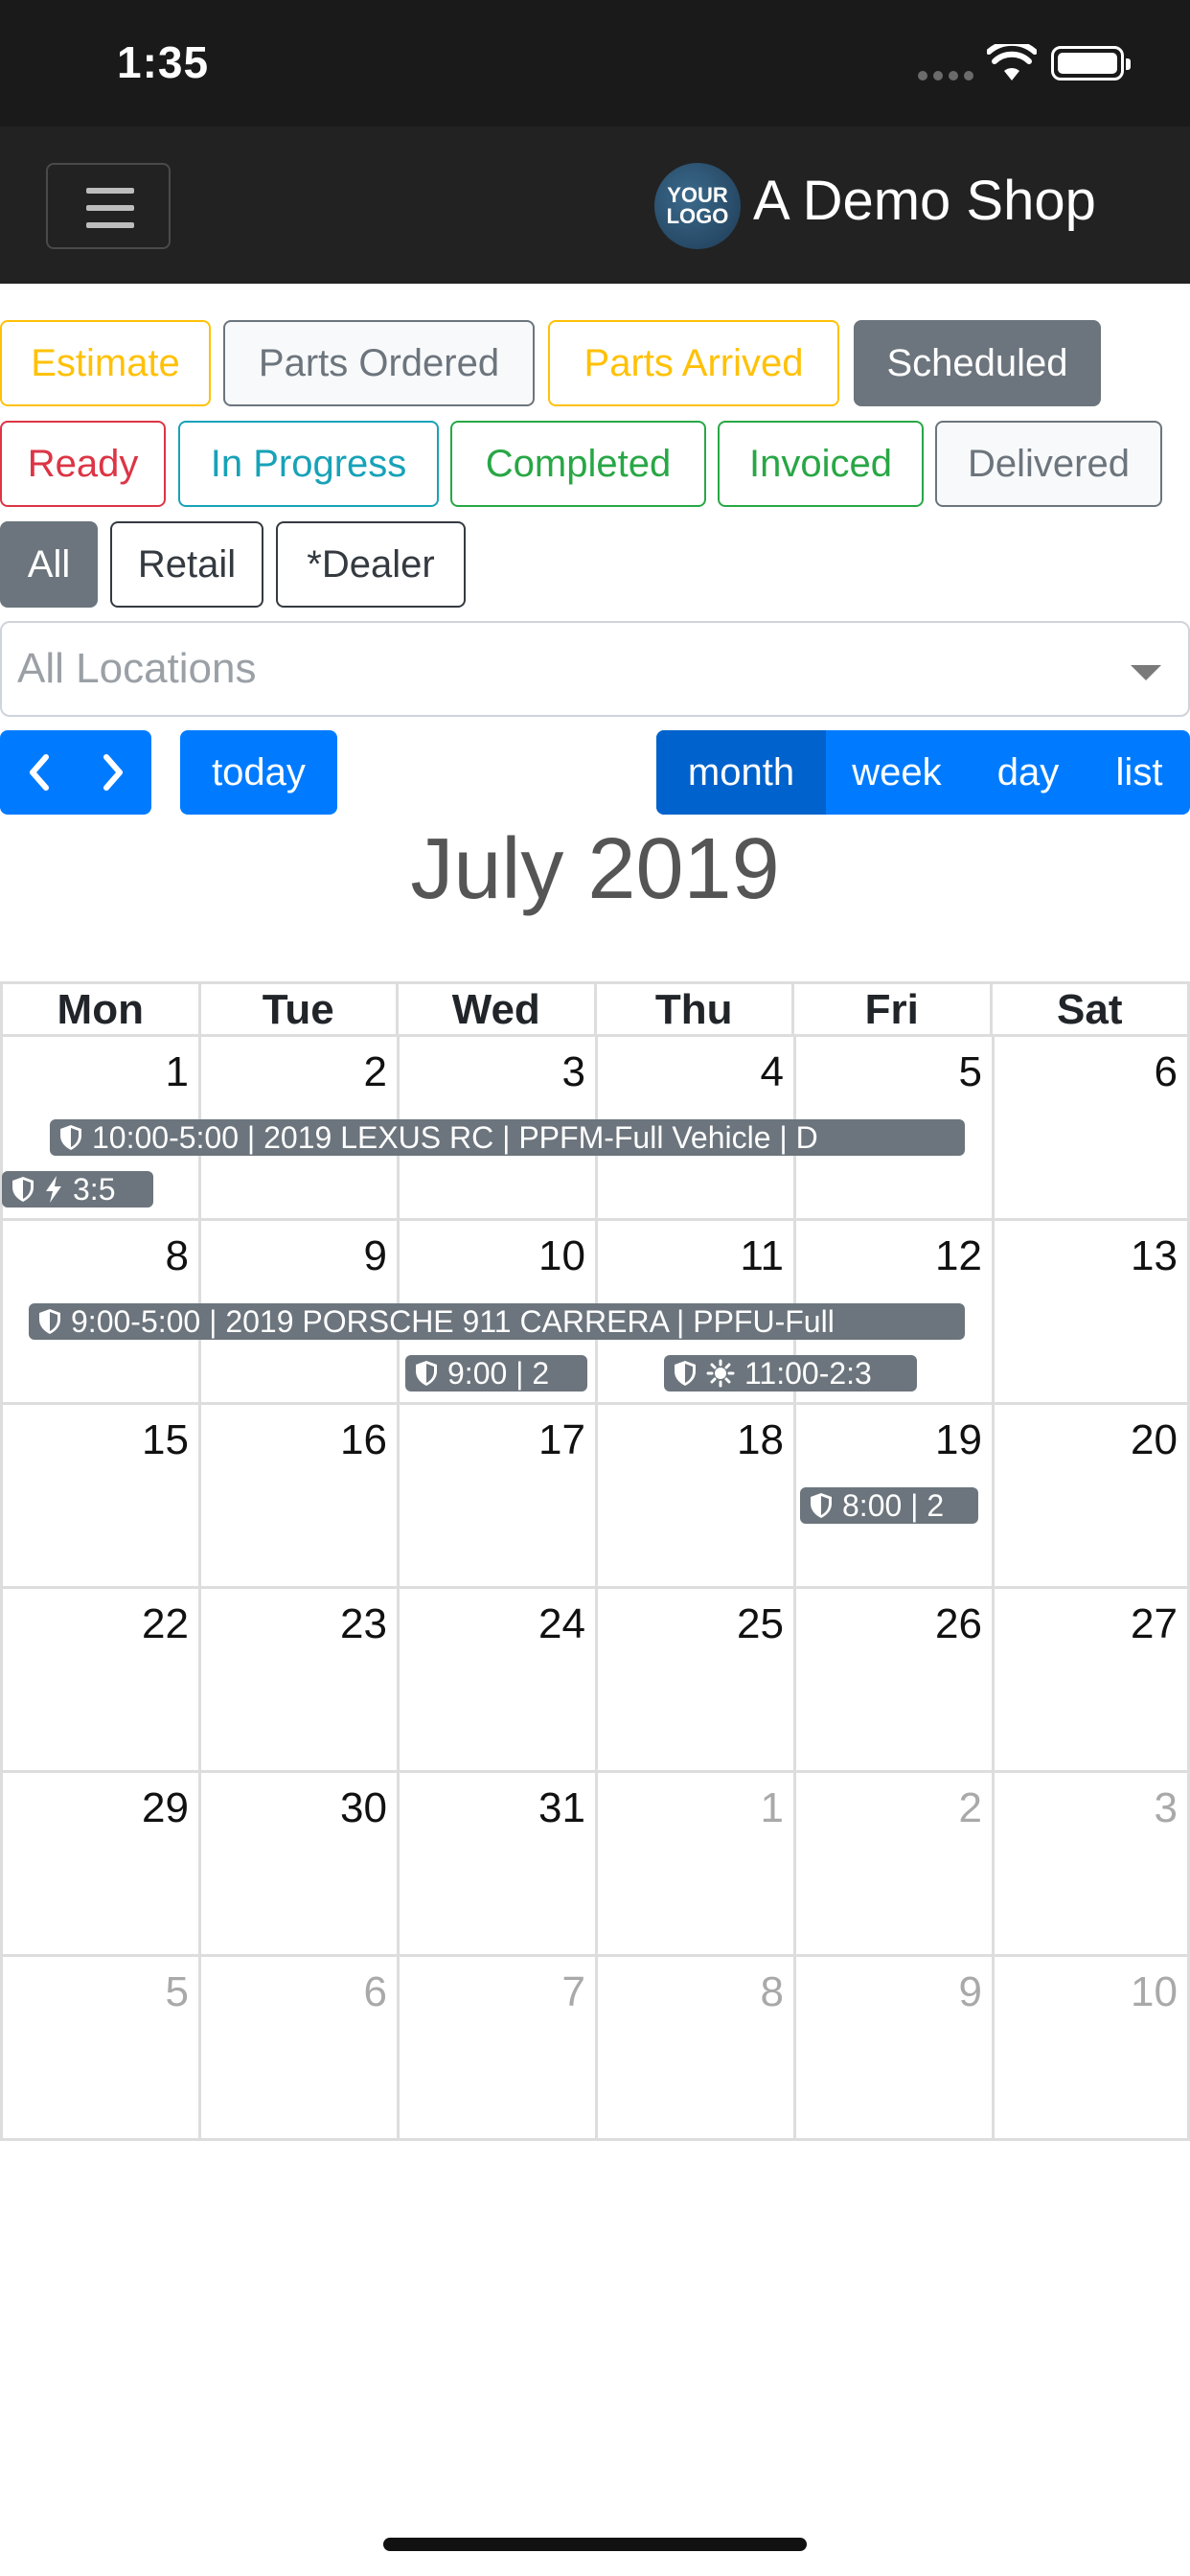 This screenshot has height=2576, width=1190. What do you see at coordinates (166, 1440) in the screenshot?
I see `day-number: 15` at bounding box center [166, 1440].